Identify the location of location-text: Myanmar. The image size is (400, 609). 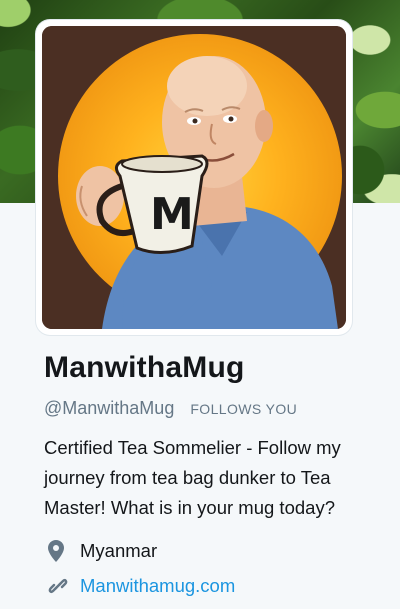
(119, 550).